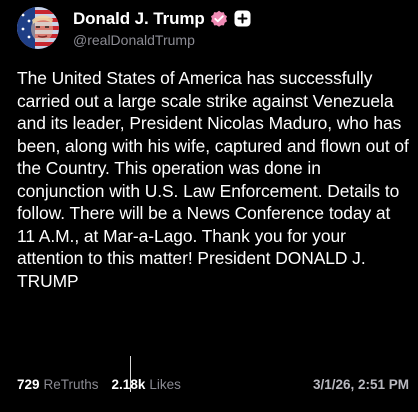  I want to click on retruths-label: ReTruths, so click(71, 384).